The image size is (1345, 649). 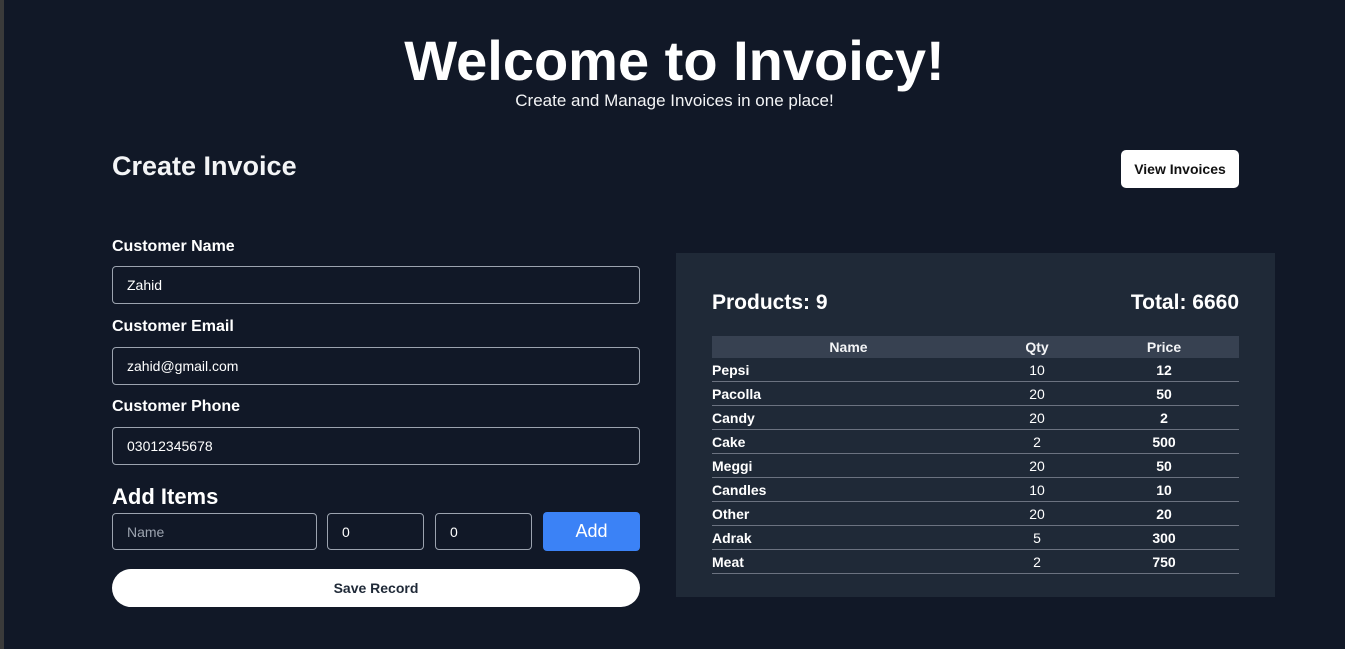 I want to click on column-header-name: Name, so click(x=848, y=347).